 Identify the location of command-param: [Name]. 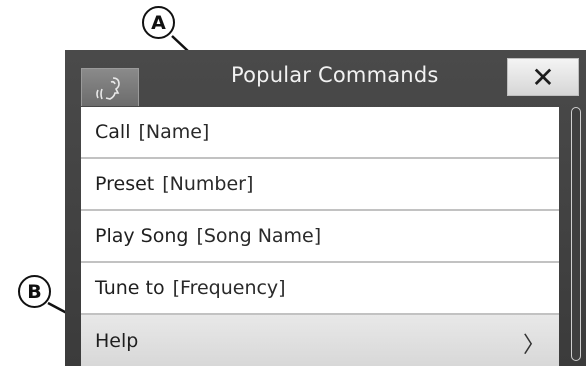
(174, 132).